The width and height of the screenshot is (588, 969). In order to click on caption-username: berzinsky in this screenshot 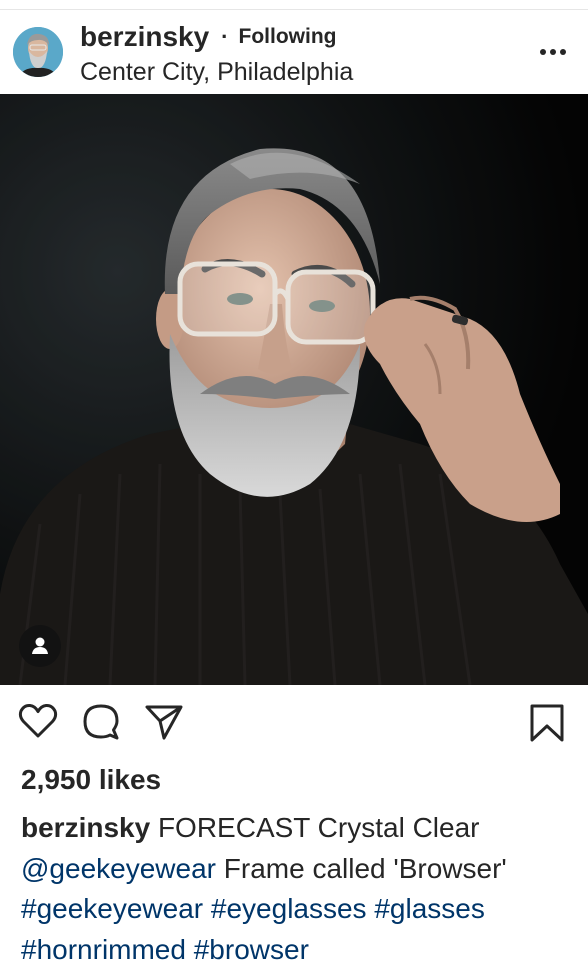, I will do `click(85, 827)`.